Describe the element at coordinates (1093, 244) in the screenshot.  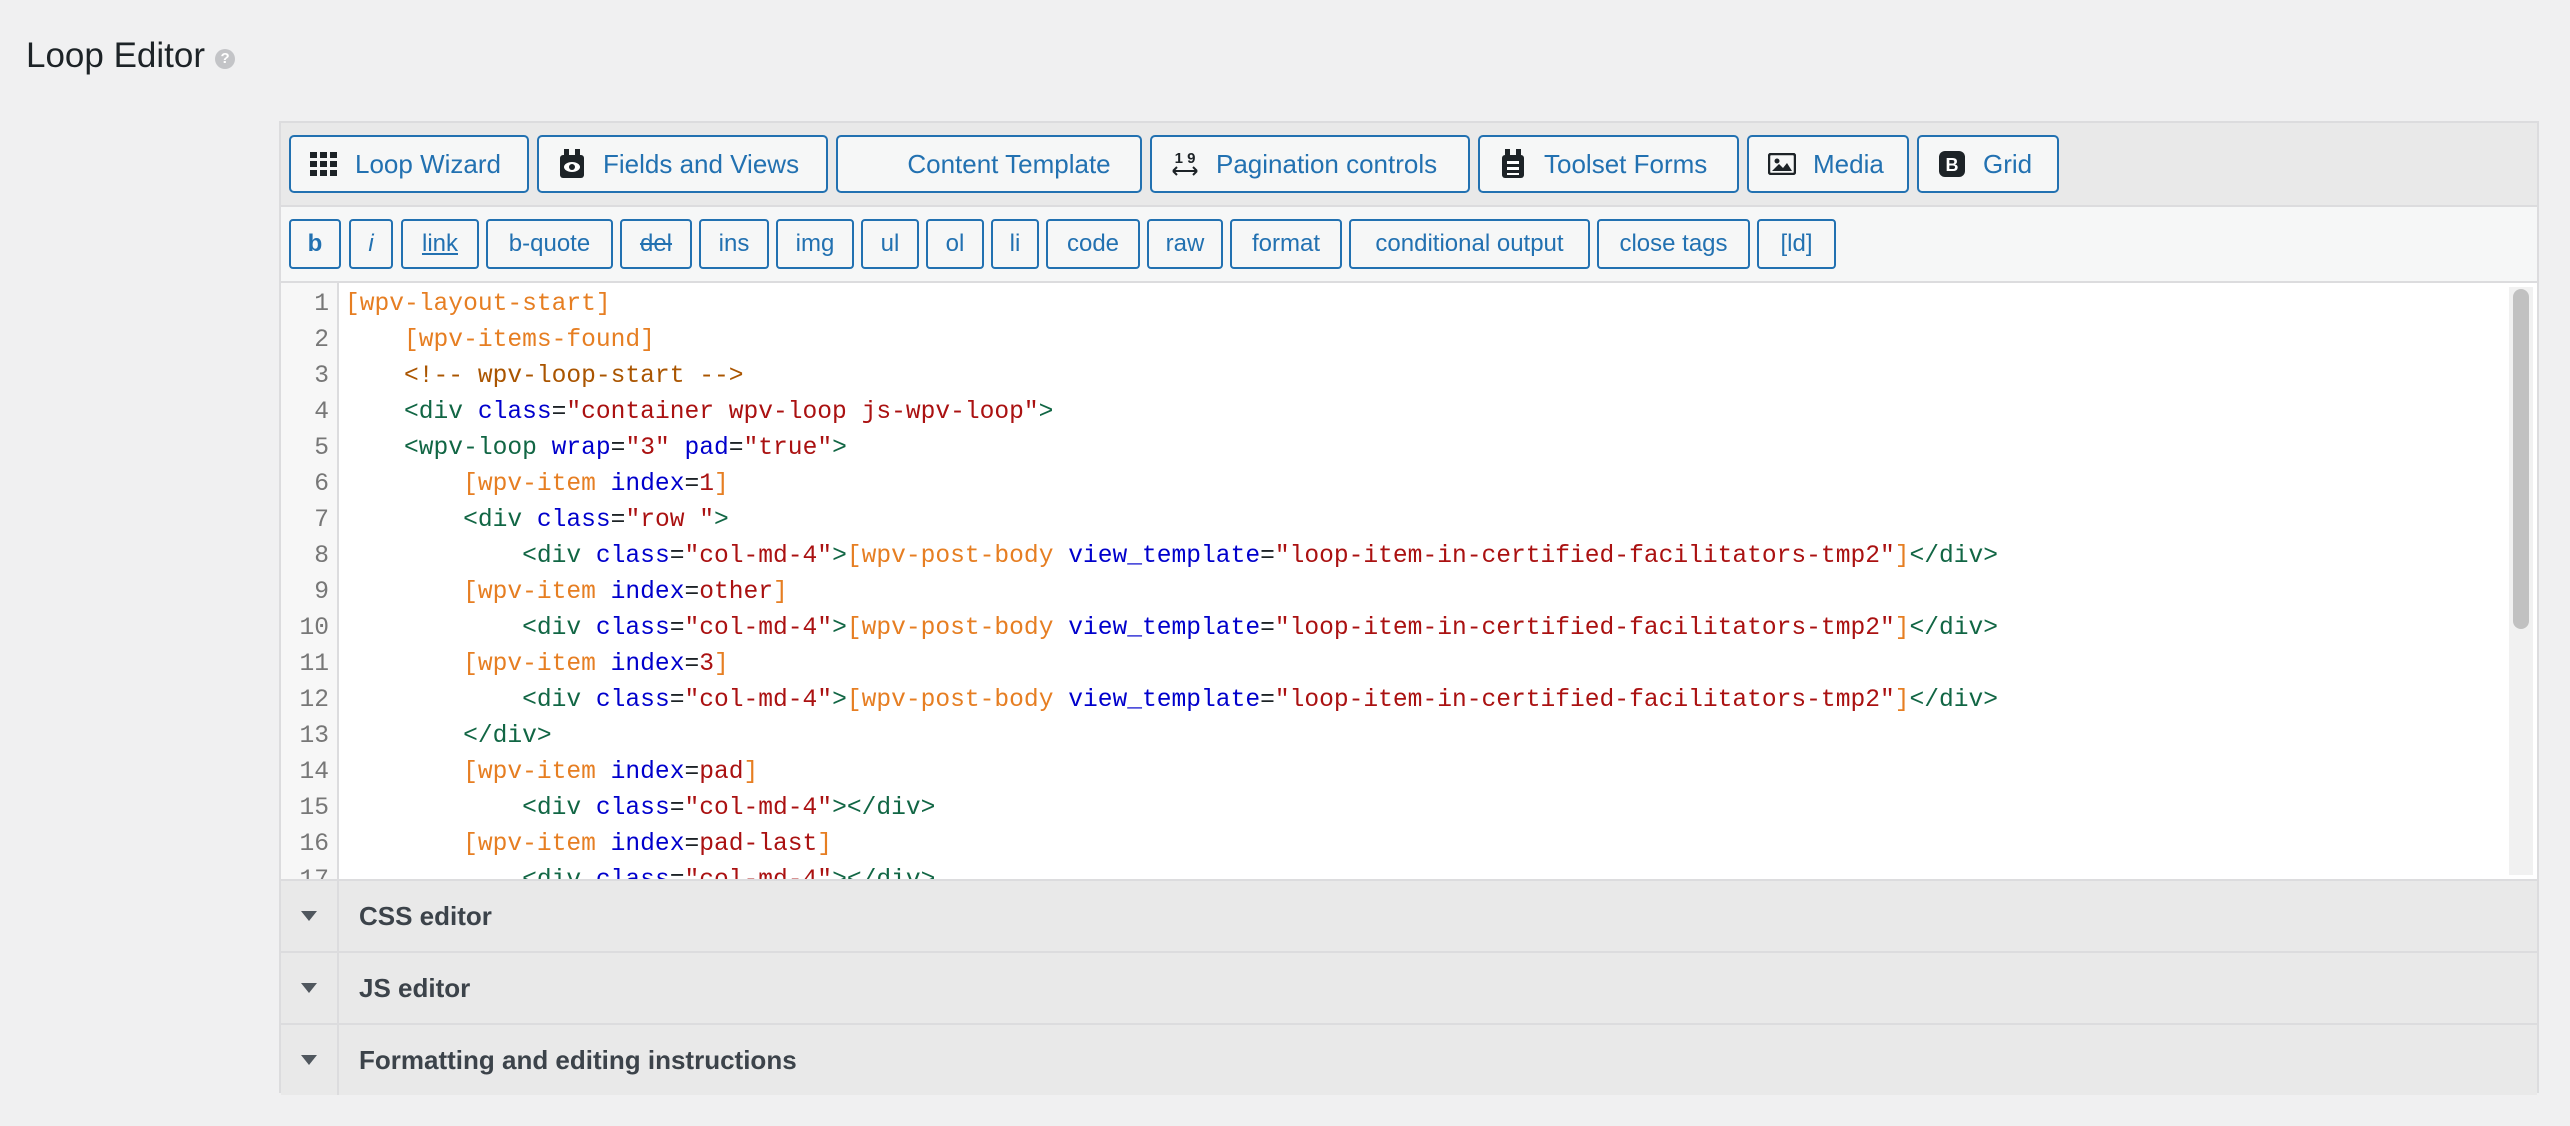
I see `quicktag-code: code` at that location.